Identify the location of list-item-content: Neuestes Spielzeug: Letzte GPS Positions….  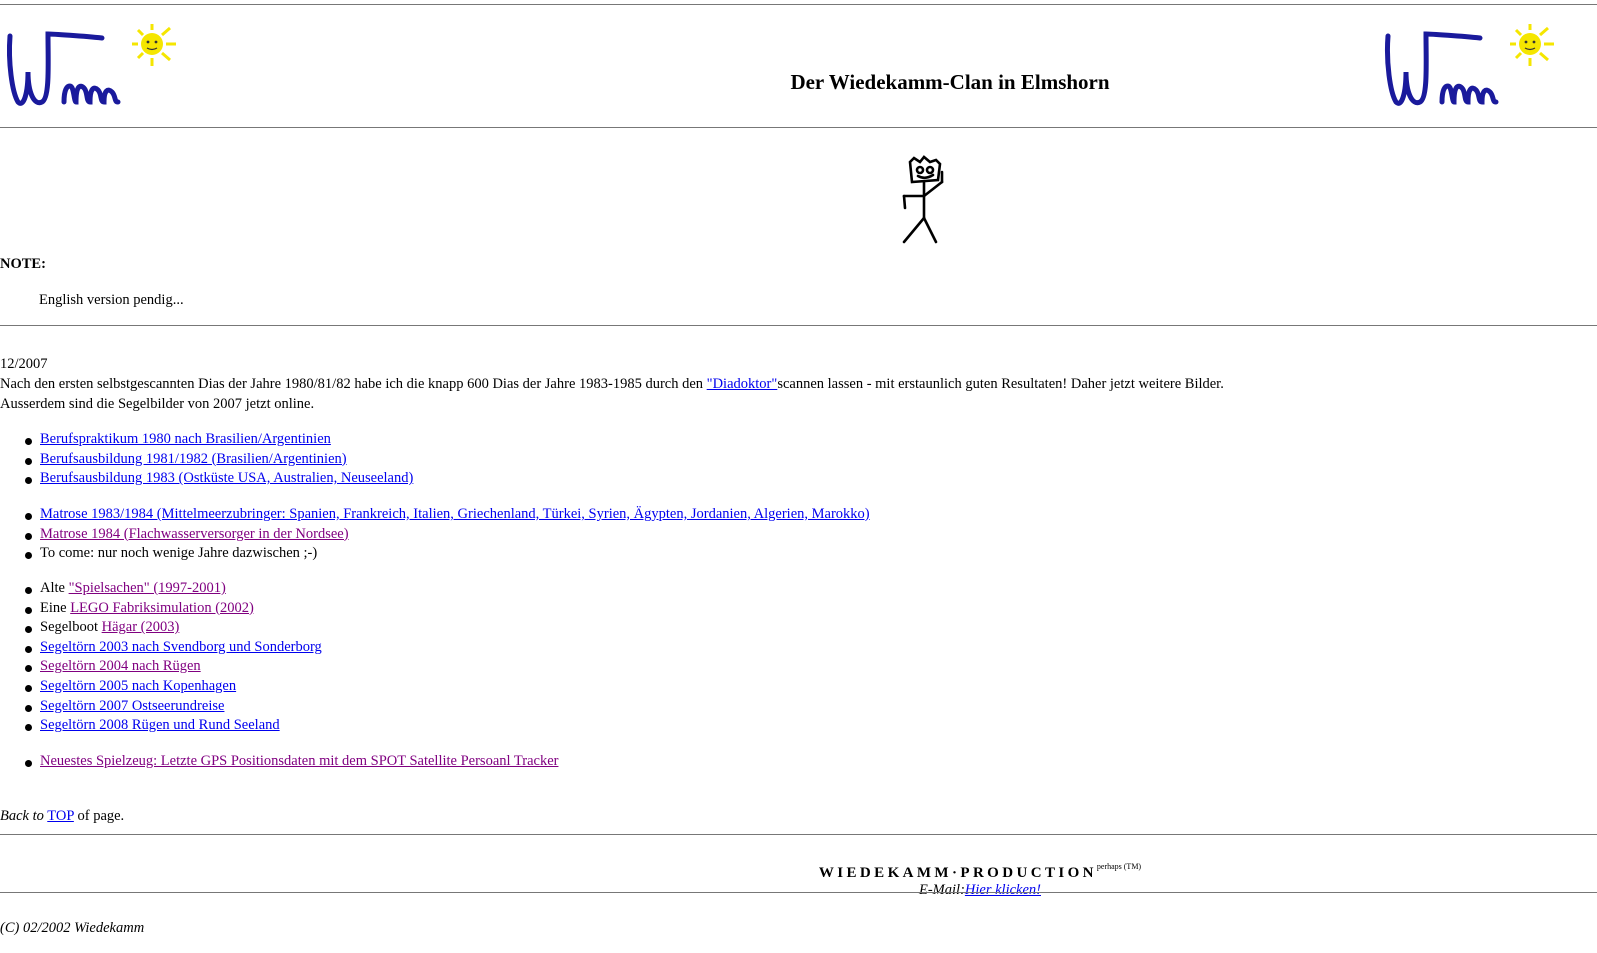
(299, 761).